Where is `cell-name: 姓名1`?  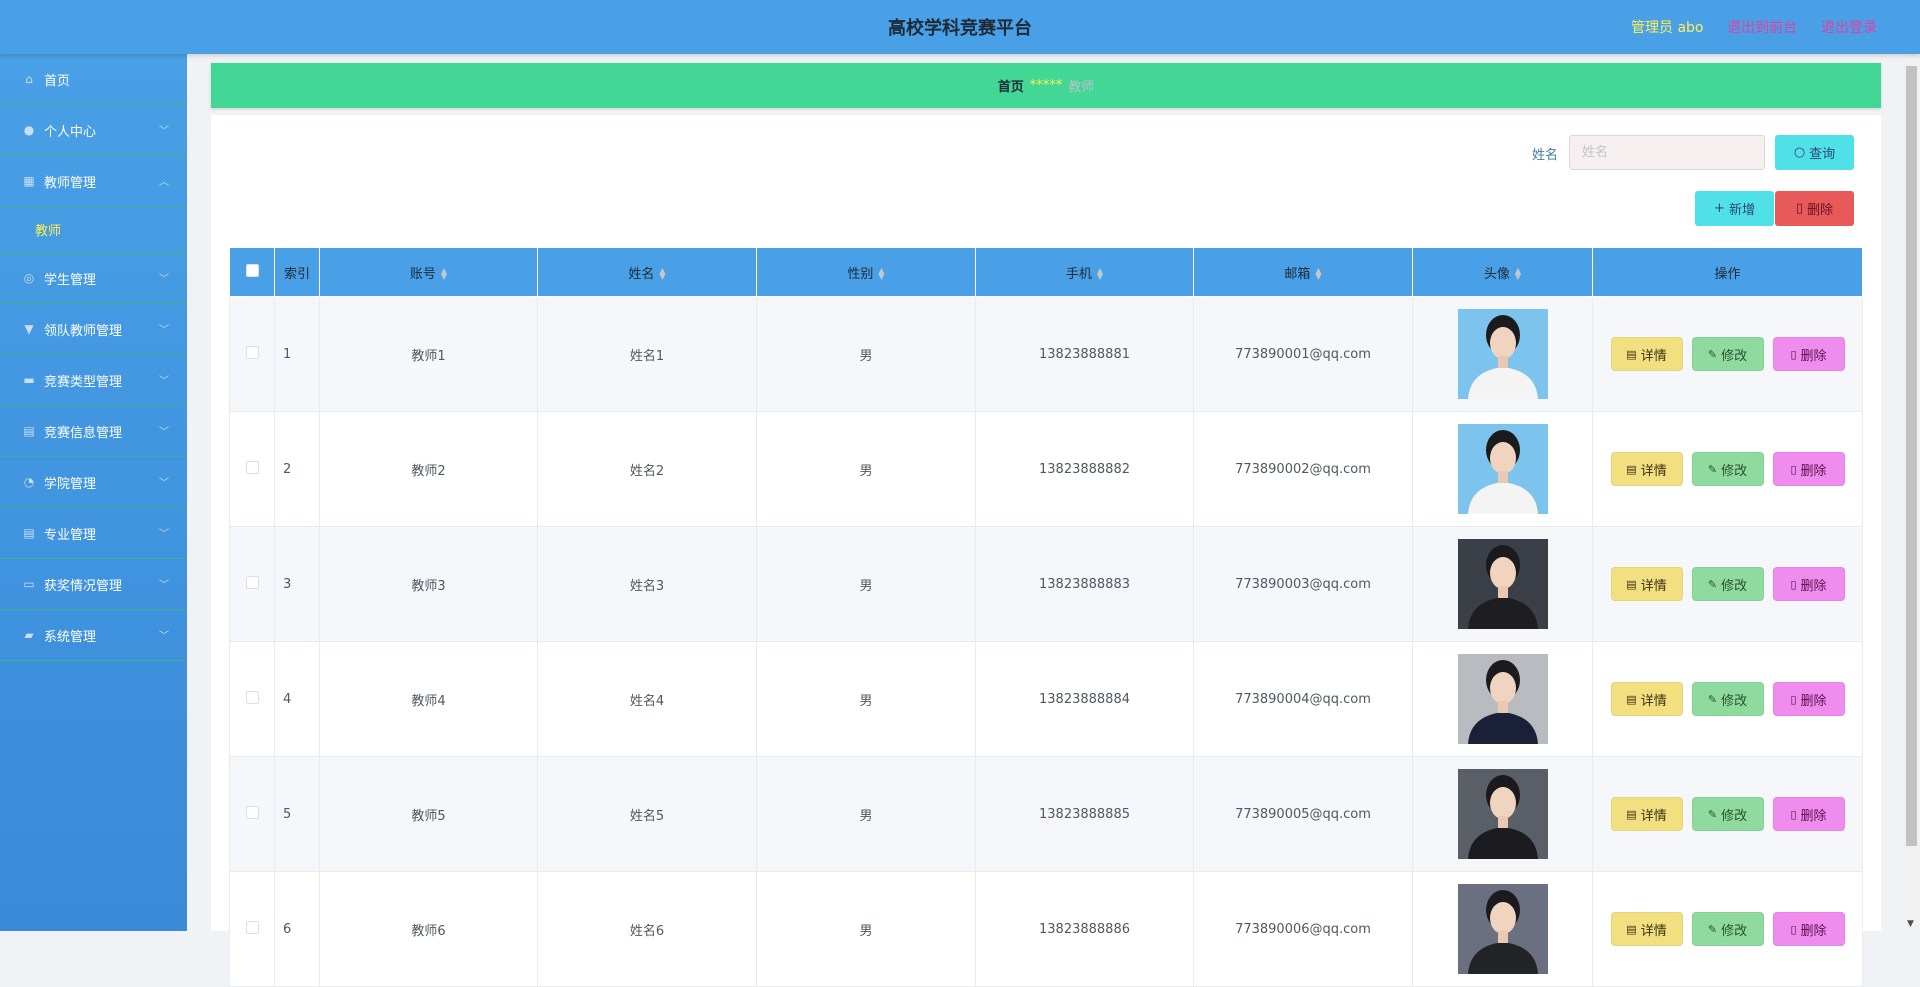 cell-name: 姓名1 is located at coordinates (647, 354).